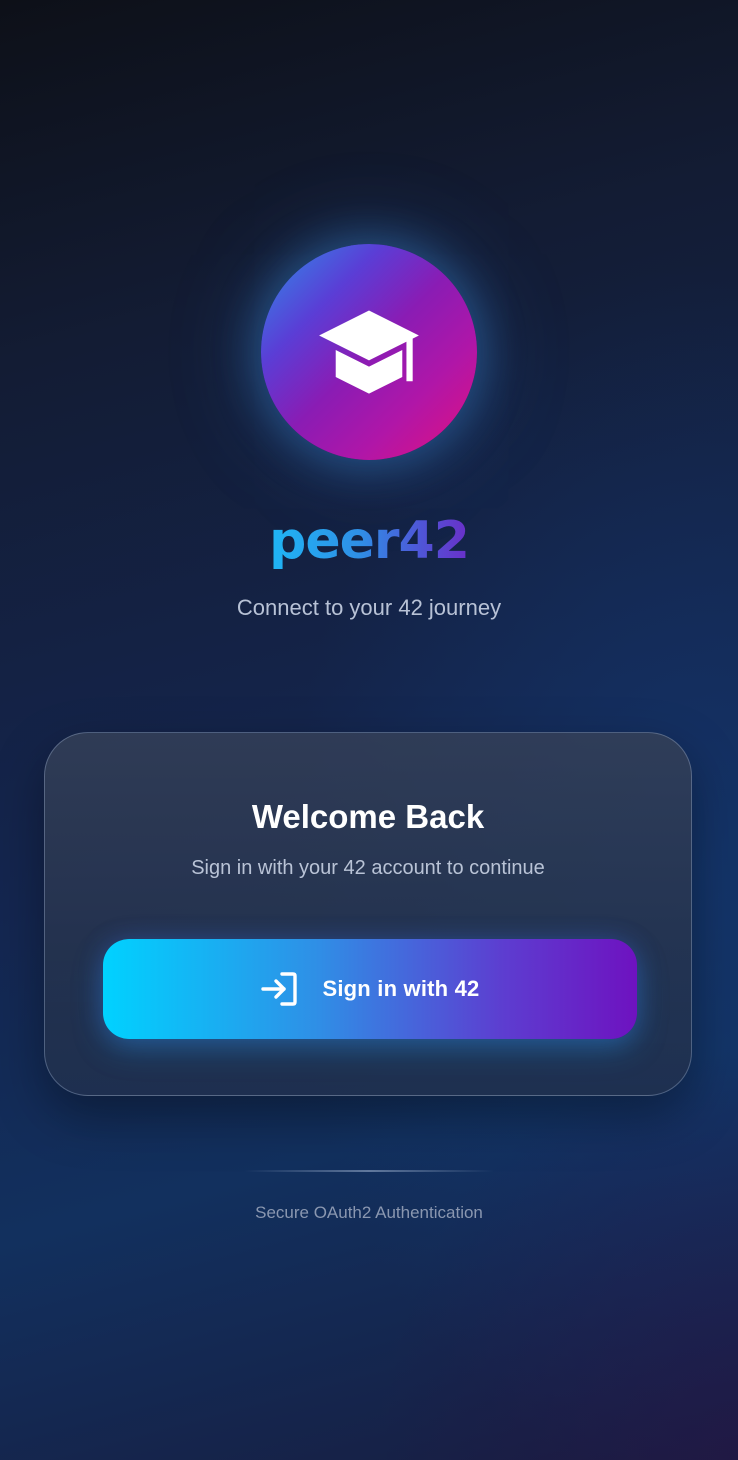 This screenshot has width=738, height=1460. Describe the element at coordinates (368, 816) in the screenshot. I see `card-title: Welcome Back` at that location.